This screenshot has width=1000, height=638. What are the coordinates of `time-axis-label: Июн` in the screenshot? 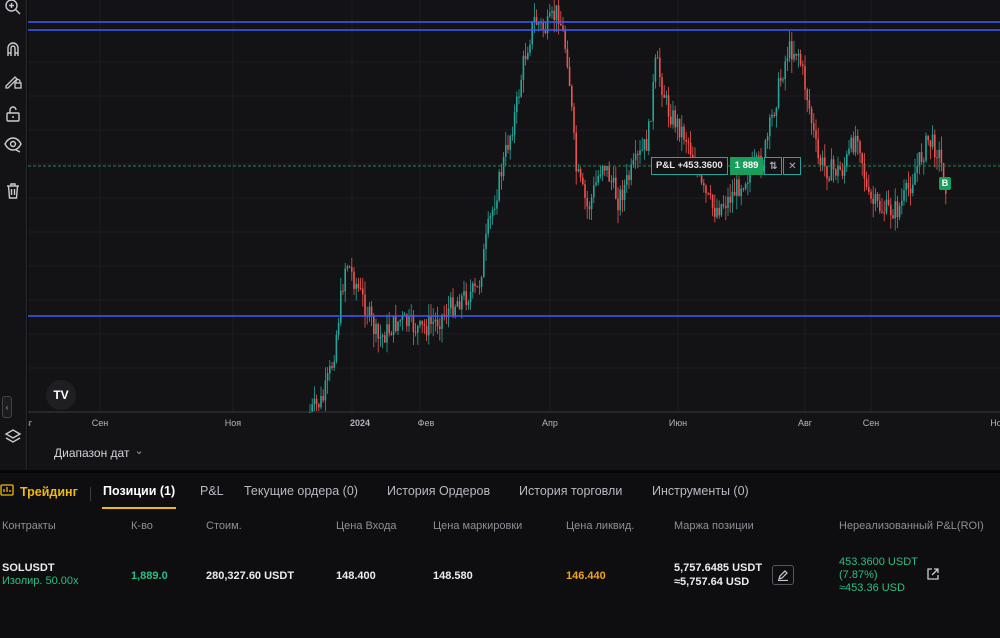 It's located at (678, 423).